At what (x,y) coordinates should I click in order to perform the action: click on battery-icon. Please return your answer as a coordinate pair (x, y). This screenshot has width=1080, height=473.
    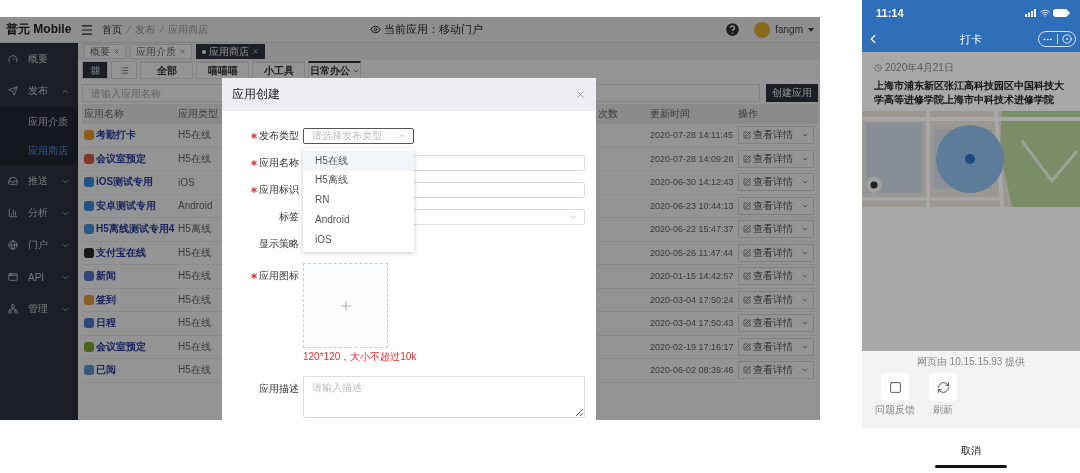
    Looking at the image, I should click on (1061, 13).